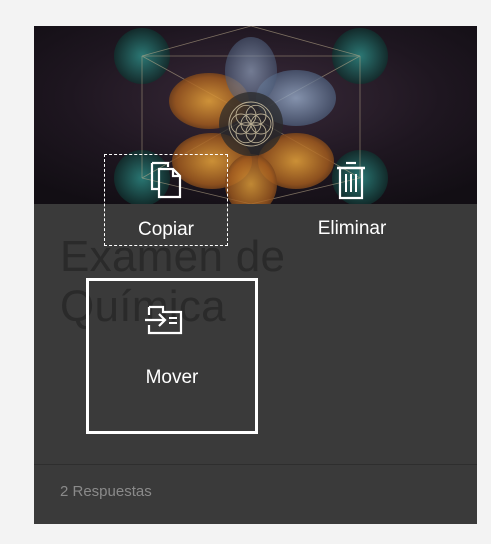 The height and width of the screenshot is (544, 491). Describe the element at coordinates (166, 182) in the screenshot. I see `copy-icon` at that location.